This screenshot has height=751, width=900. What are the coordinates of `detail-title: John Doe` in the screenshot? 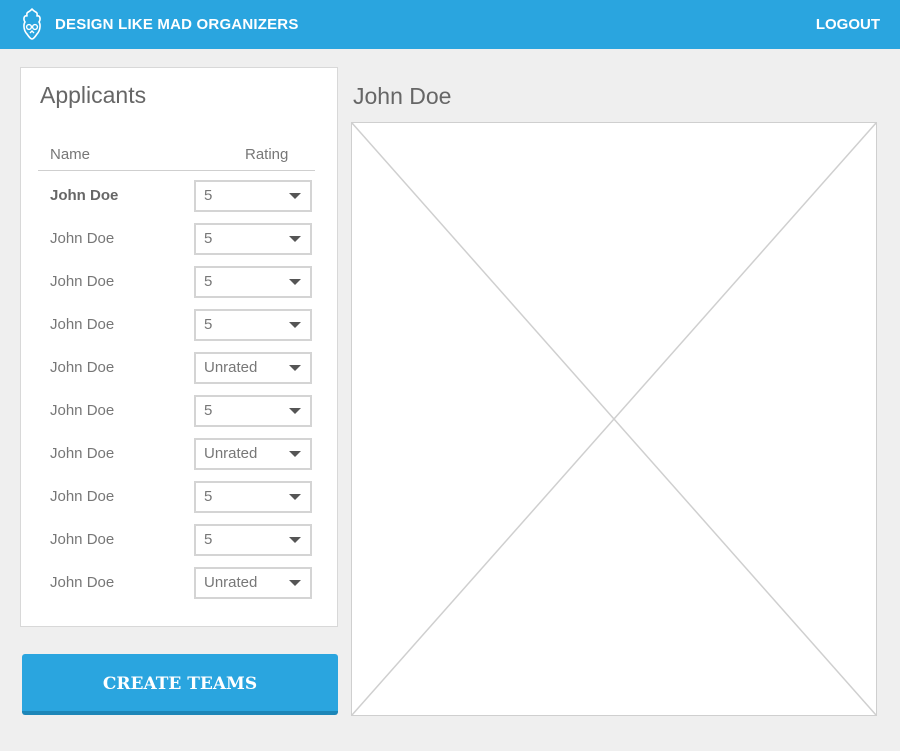 It's located at (402, 96).